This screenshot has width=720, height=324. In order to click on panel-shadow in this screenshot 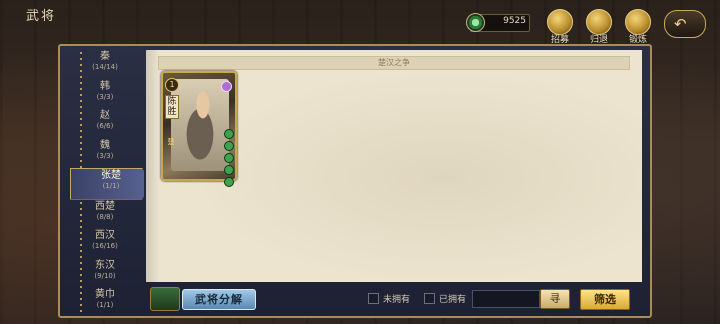, I will do `click(153, 166)`.